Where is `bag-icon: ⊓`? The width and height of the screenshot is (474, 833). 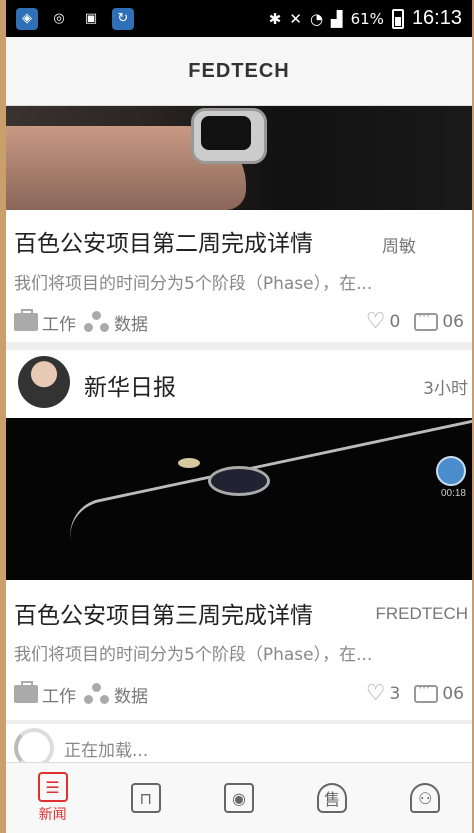
bag-icon: ⊓ is located at coordinates (145, 798).